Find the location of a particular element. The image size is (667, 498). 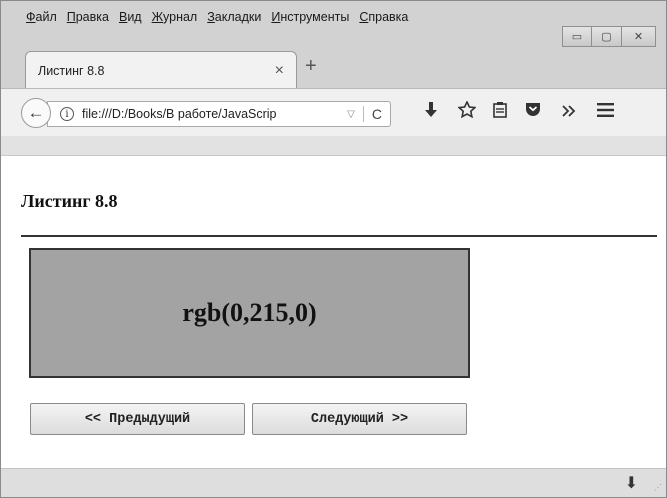

info-icon: i is located at coordinates (67, 114).